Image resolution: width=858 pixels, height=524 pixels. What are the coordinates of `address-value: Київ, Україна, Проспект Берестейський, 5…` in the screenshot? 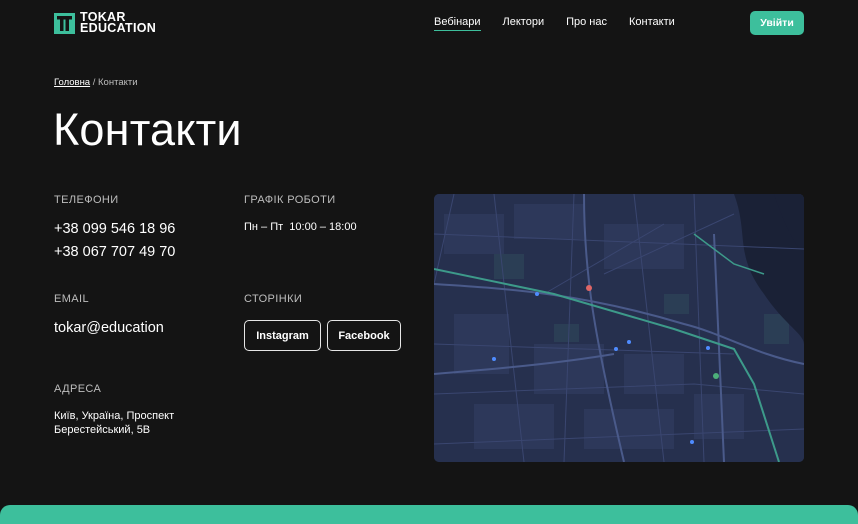 It's located at (114, 423).